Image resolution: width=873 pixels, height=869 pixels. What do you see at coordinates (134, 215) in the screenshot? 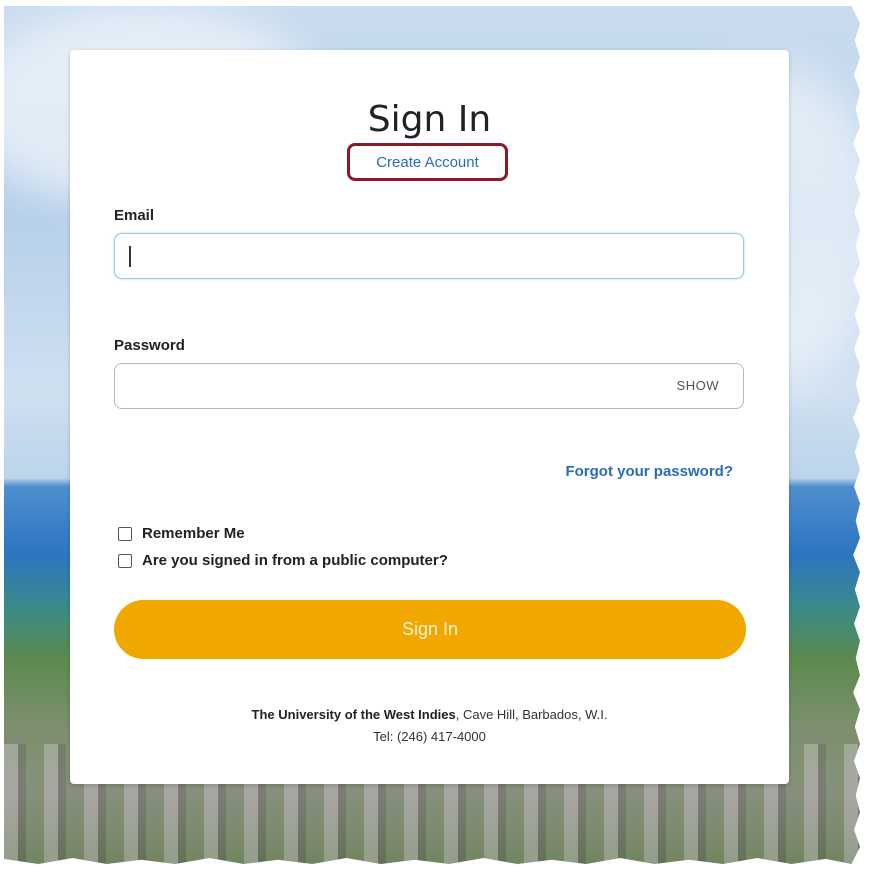
I see `email-label: Email` at bounding box center [134, 215].